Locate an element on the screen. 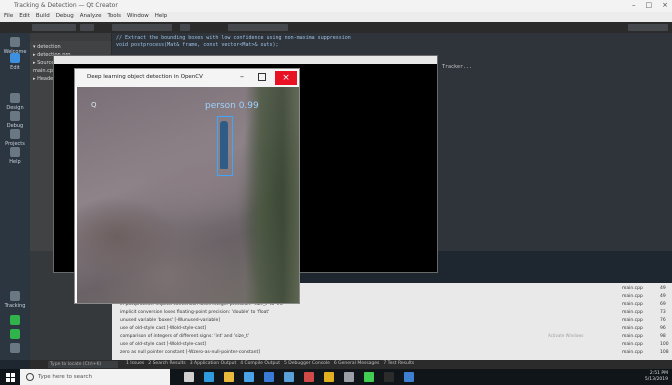 Image resolution: width=672 pixels, height=385 pixels. run-button is located at coordinates (15, 321).